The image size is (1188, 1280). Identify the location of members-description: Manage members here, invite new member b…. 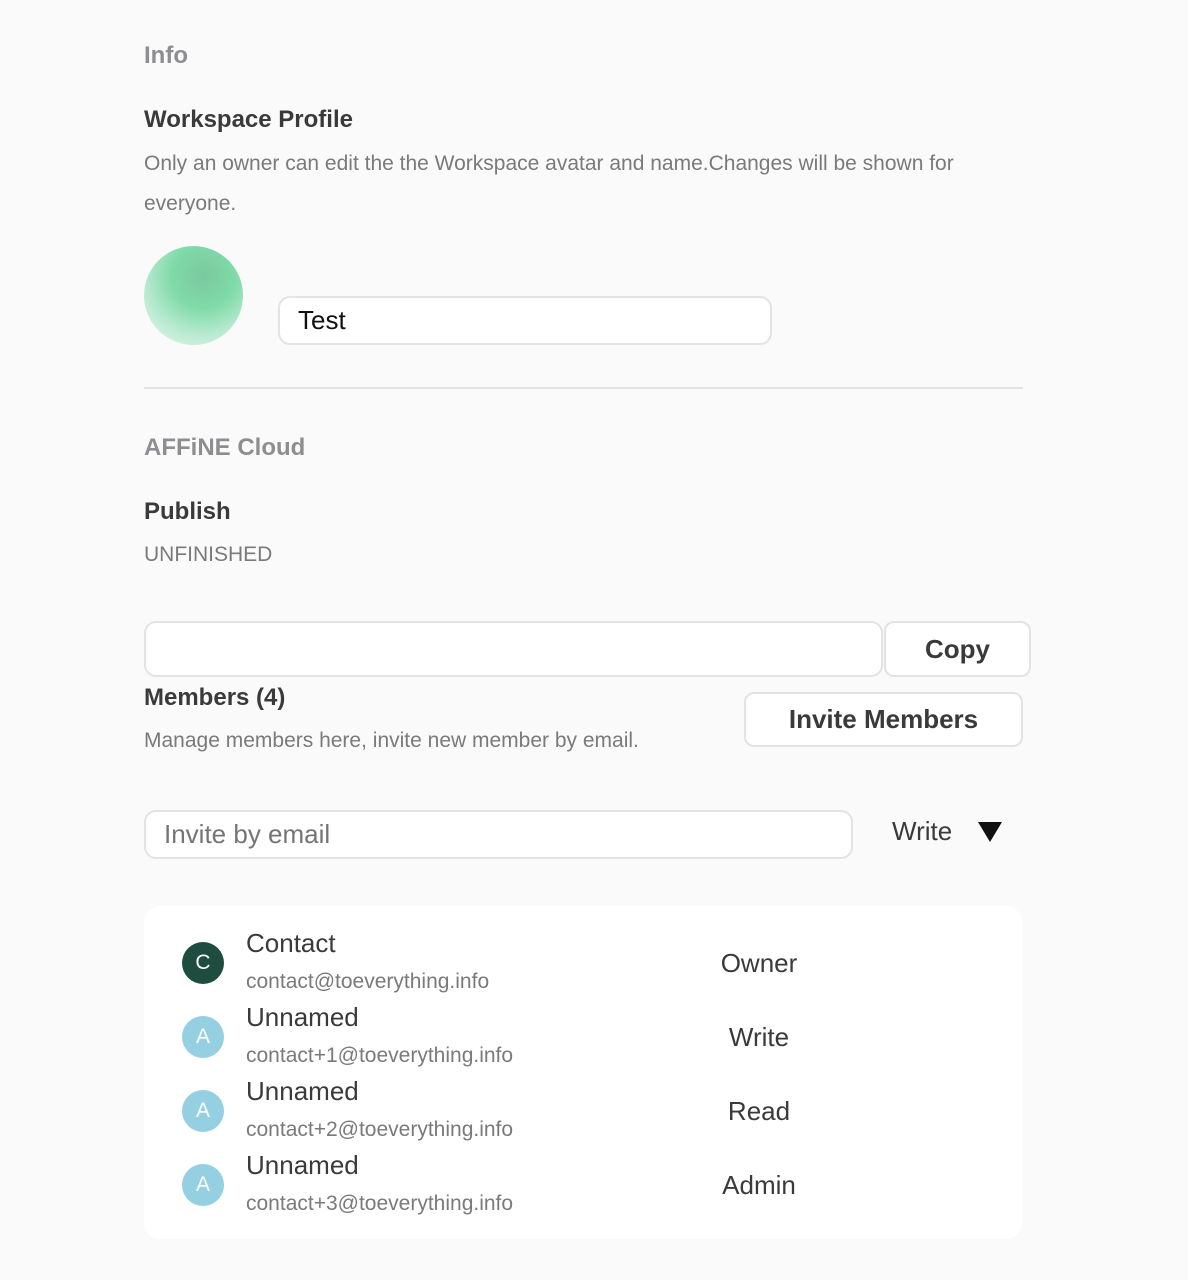
(391, 740).